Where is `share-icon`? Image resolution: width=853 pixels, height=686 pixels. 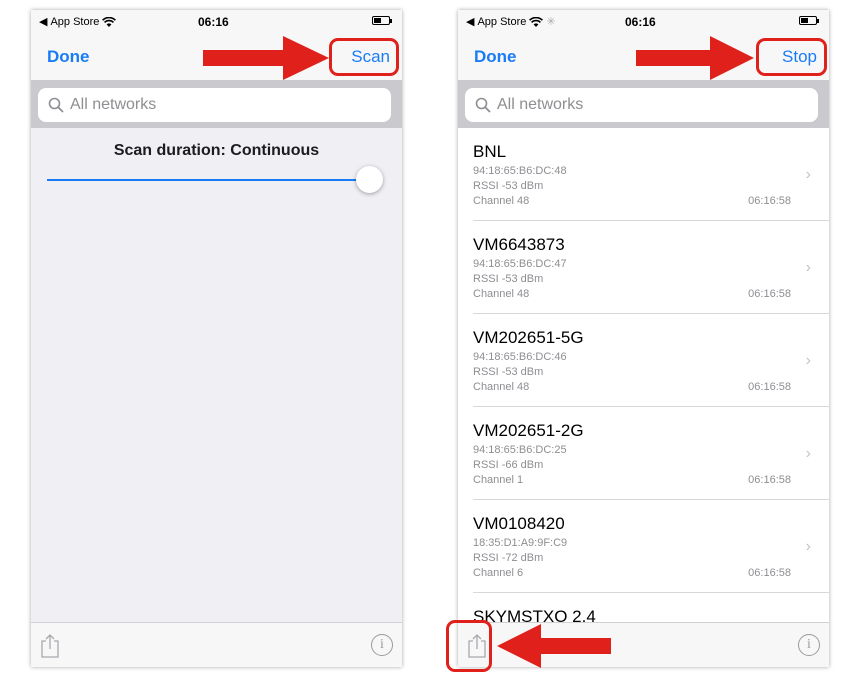 share-icon is located at coordinates (50, 646).